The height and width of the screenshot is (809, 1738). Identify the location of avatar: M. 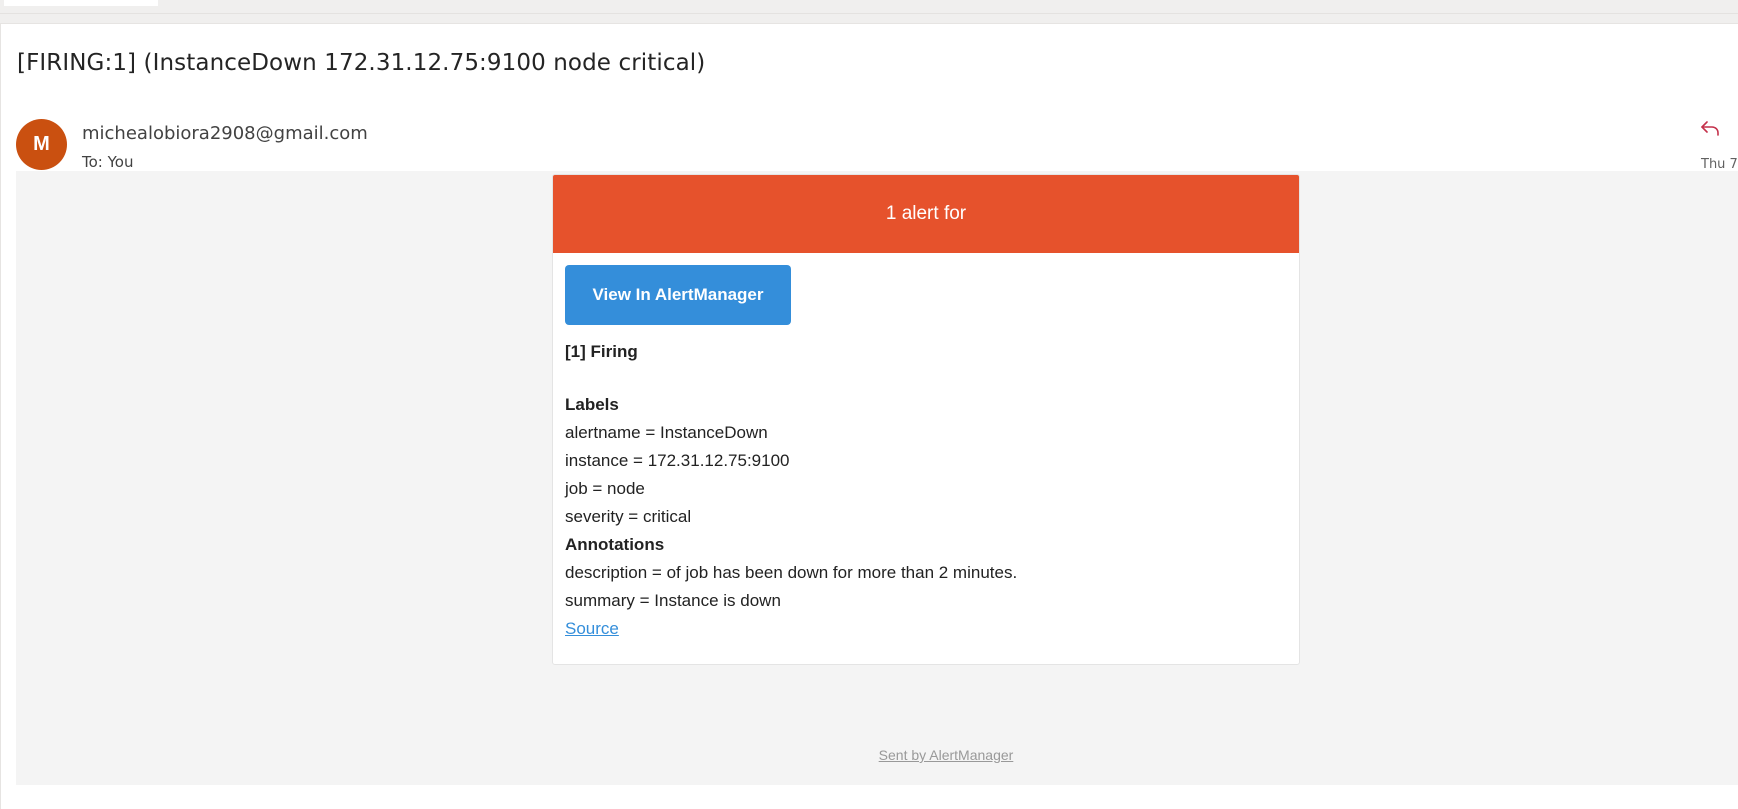
(41, 144).